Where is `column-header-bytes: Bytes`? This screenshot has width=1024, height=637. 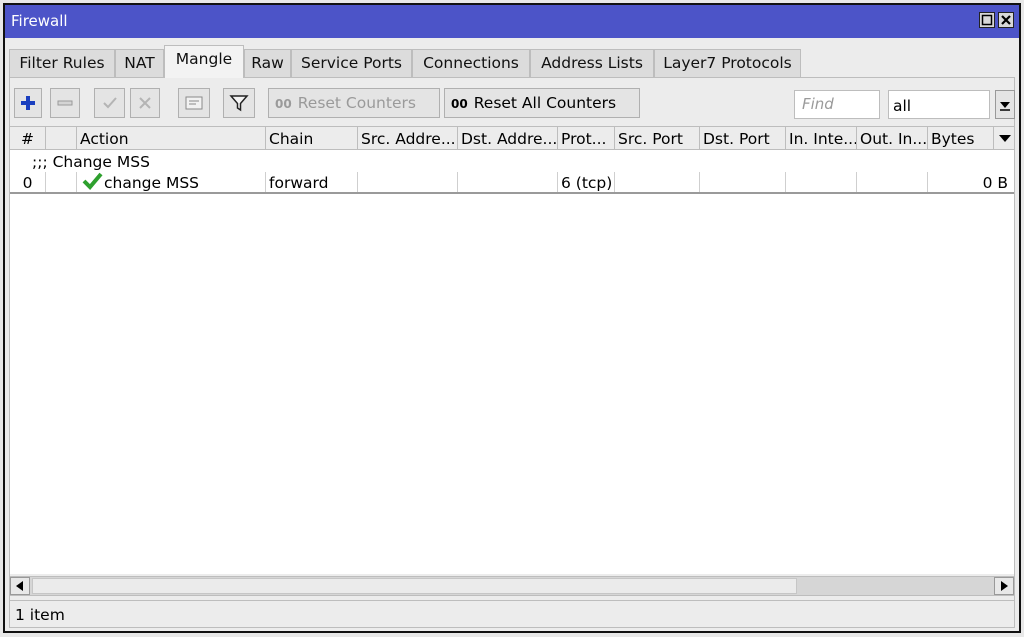 column-header-bytes: Bytes is located at coordinates (961, 138).